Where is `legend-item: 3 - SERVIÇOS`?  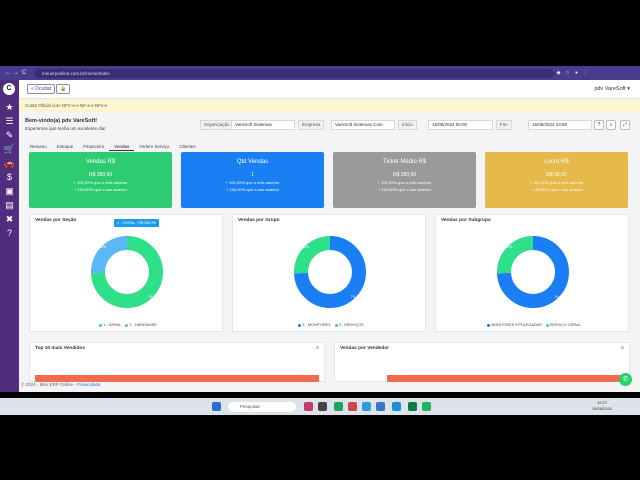 legend-item: 3 - SERVIÇOS is located at coordinates (351, 325).